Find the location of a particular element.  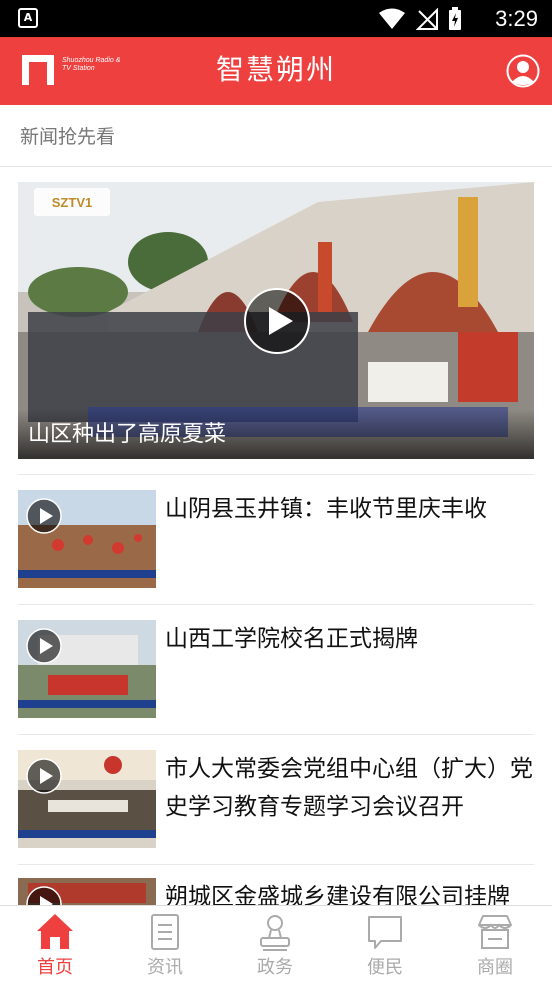

featured-title: 山区种出了高原夏菜 is located at coordinates (127, 434).